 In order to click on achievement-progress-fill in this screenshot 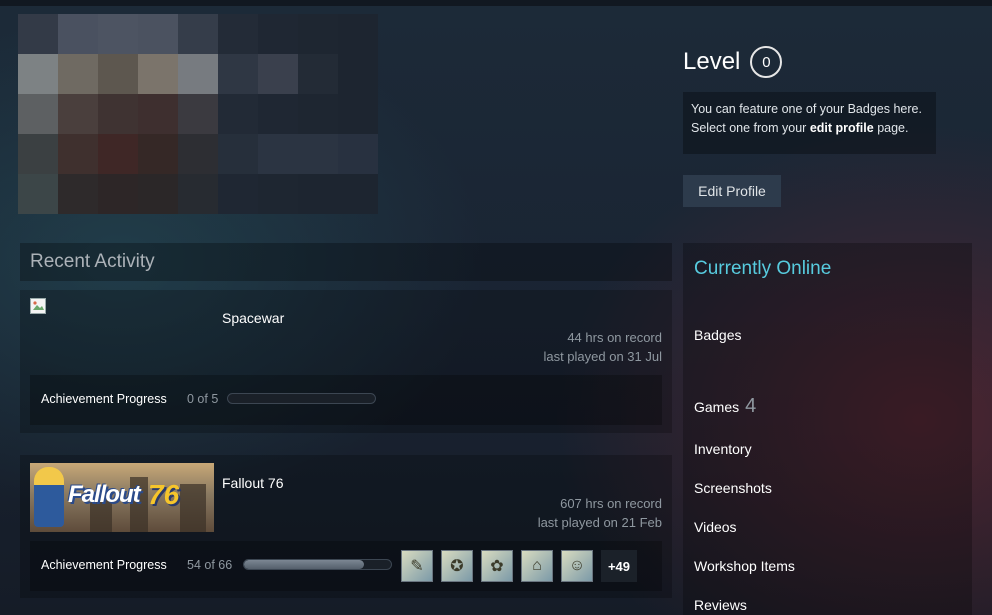, I will do `click(304, 564)`.